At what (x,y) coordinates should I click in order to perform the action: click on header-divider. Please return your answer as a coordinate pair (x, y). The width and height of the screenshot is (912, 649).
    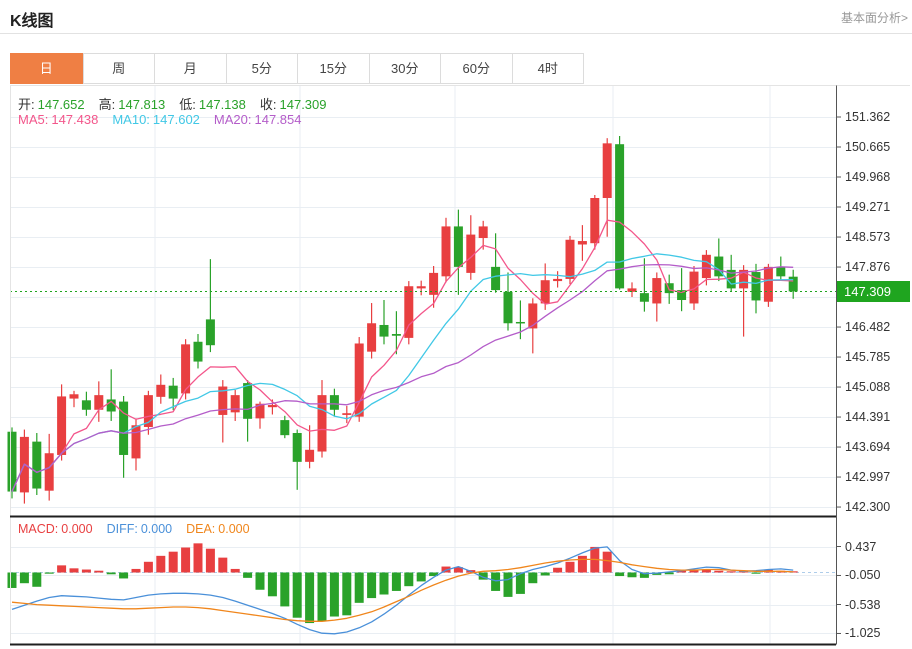
    Looking at the image, I should click on (456, 33).